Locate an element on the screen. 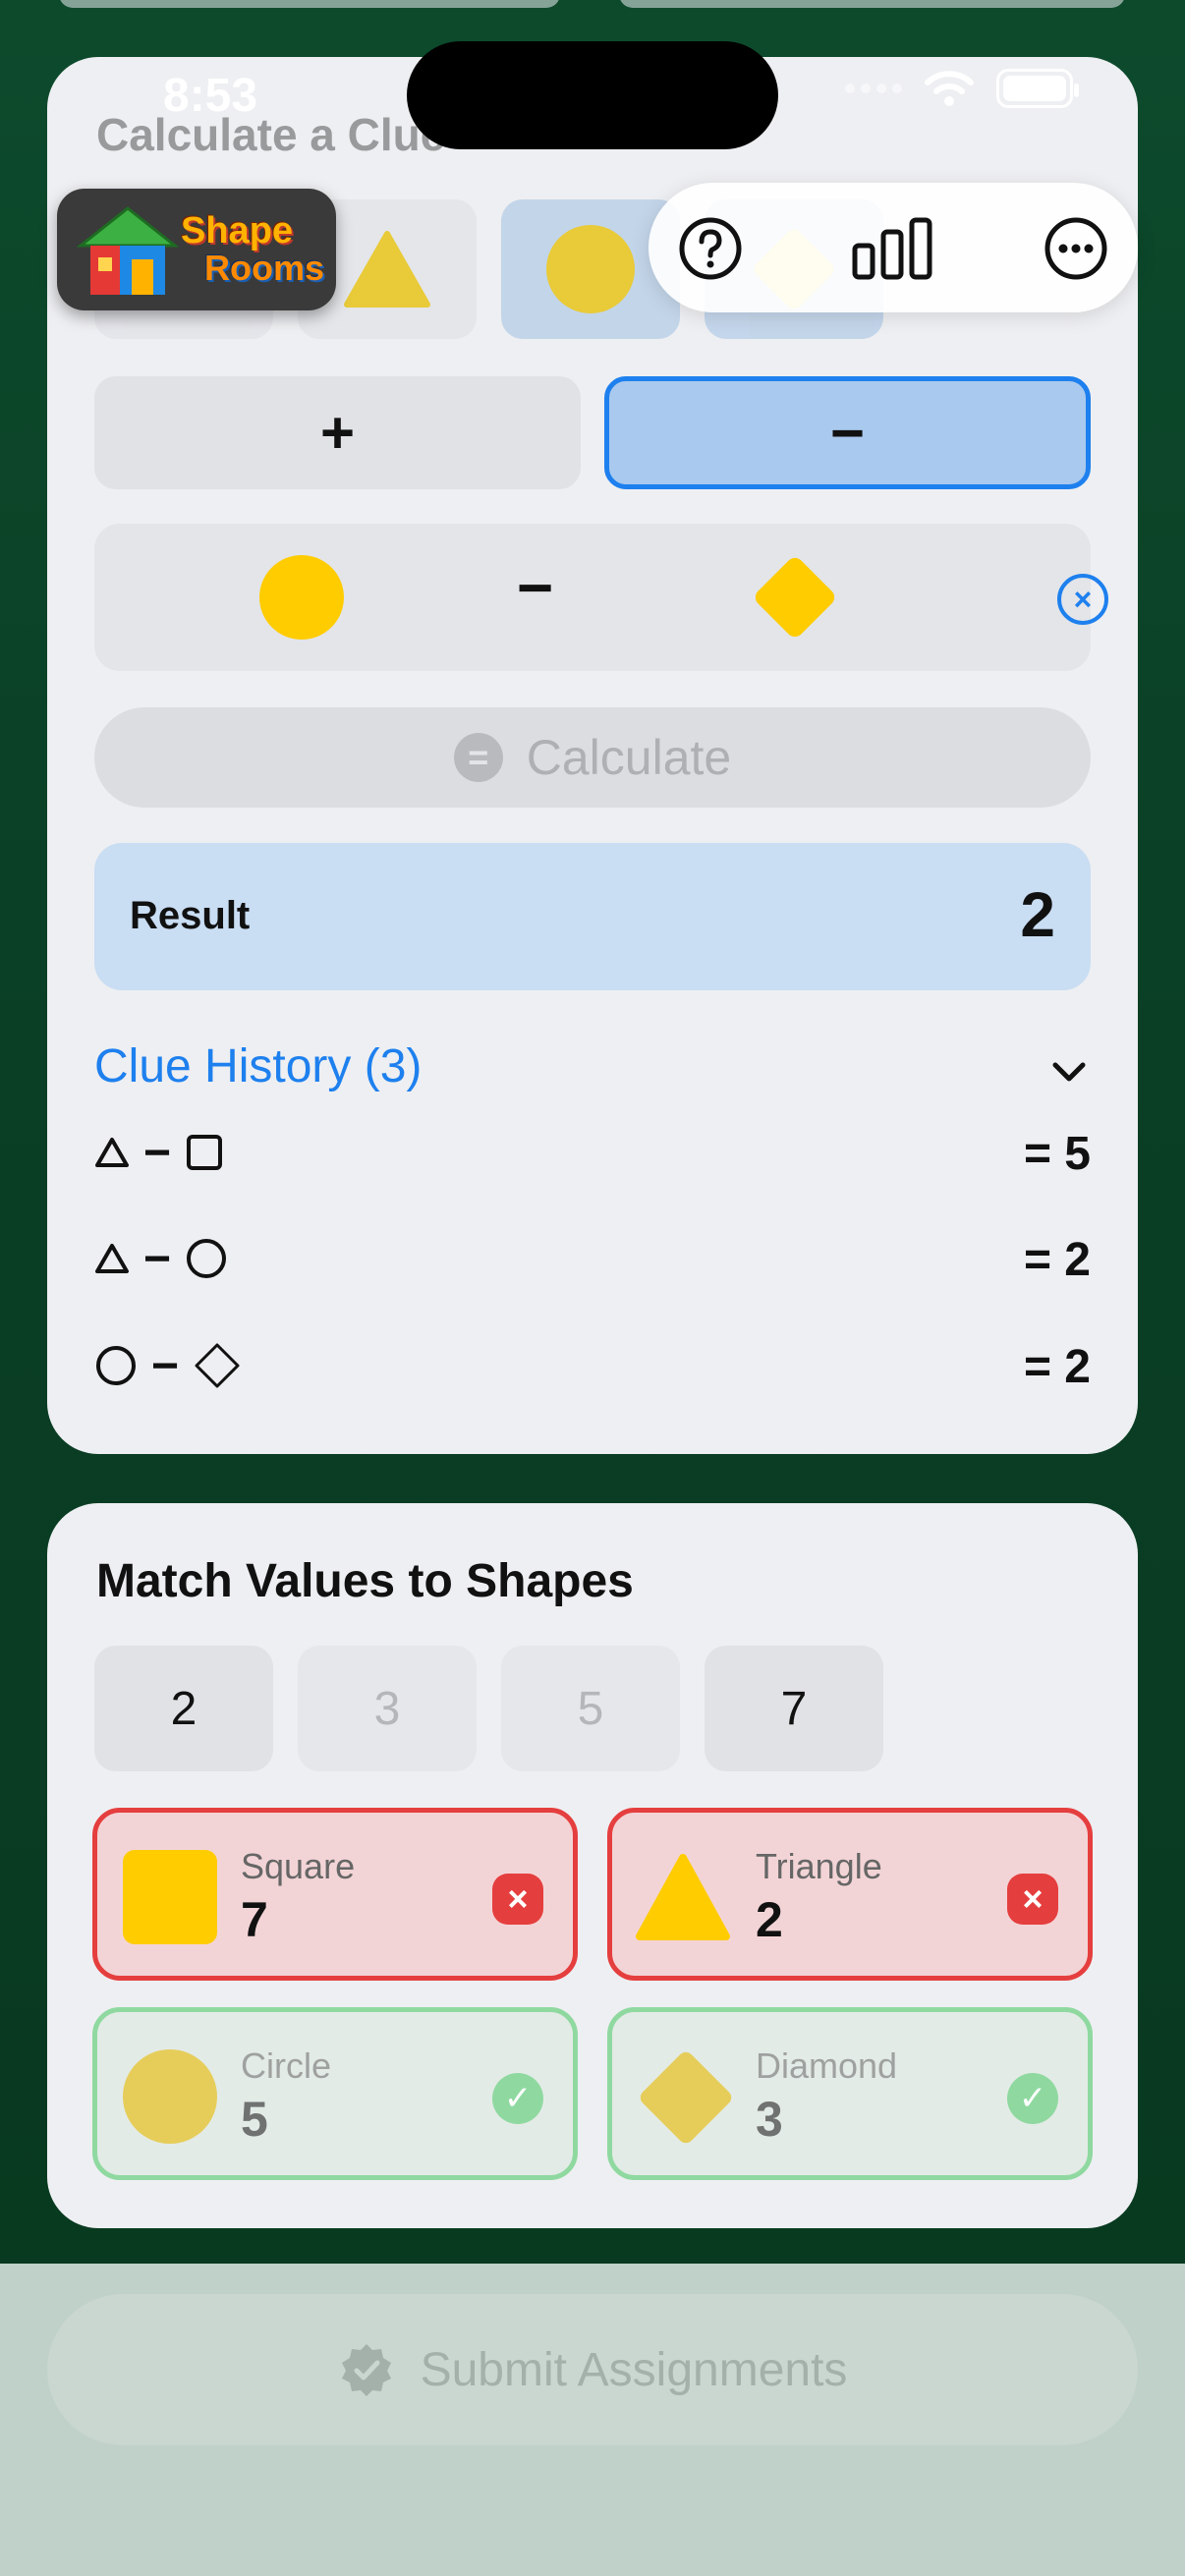 The image size is (1185, 2576). assignment-triangle: Triangle 2 × is located at coordinates (850, 1894).